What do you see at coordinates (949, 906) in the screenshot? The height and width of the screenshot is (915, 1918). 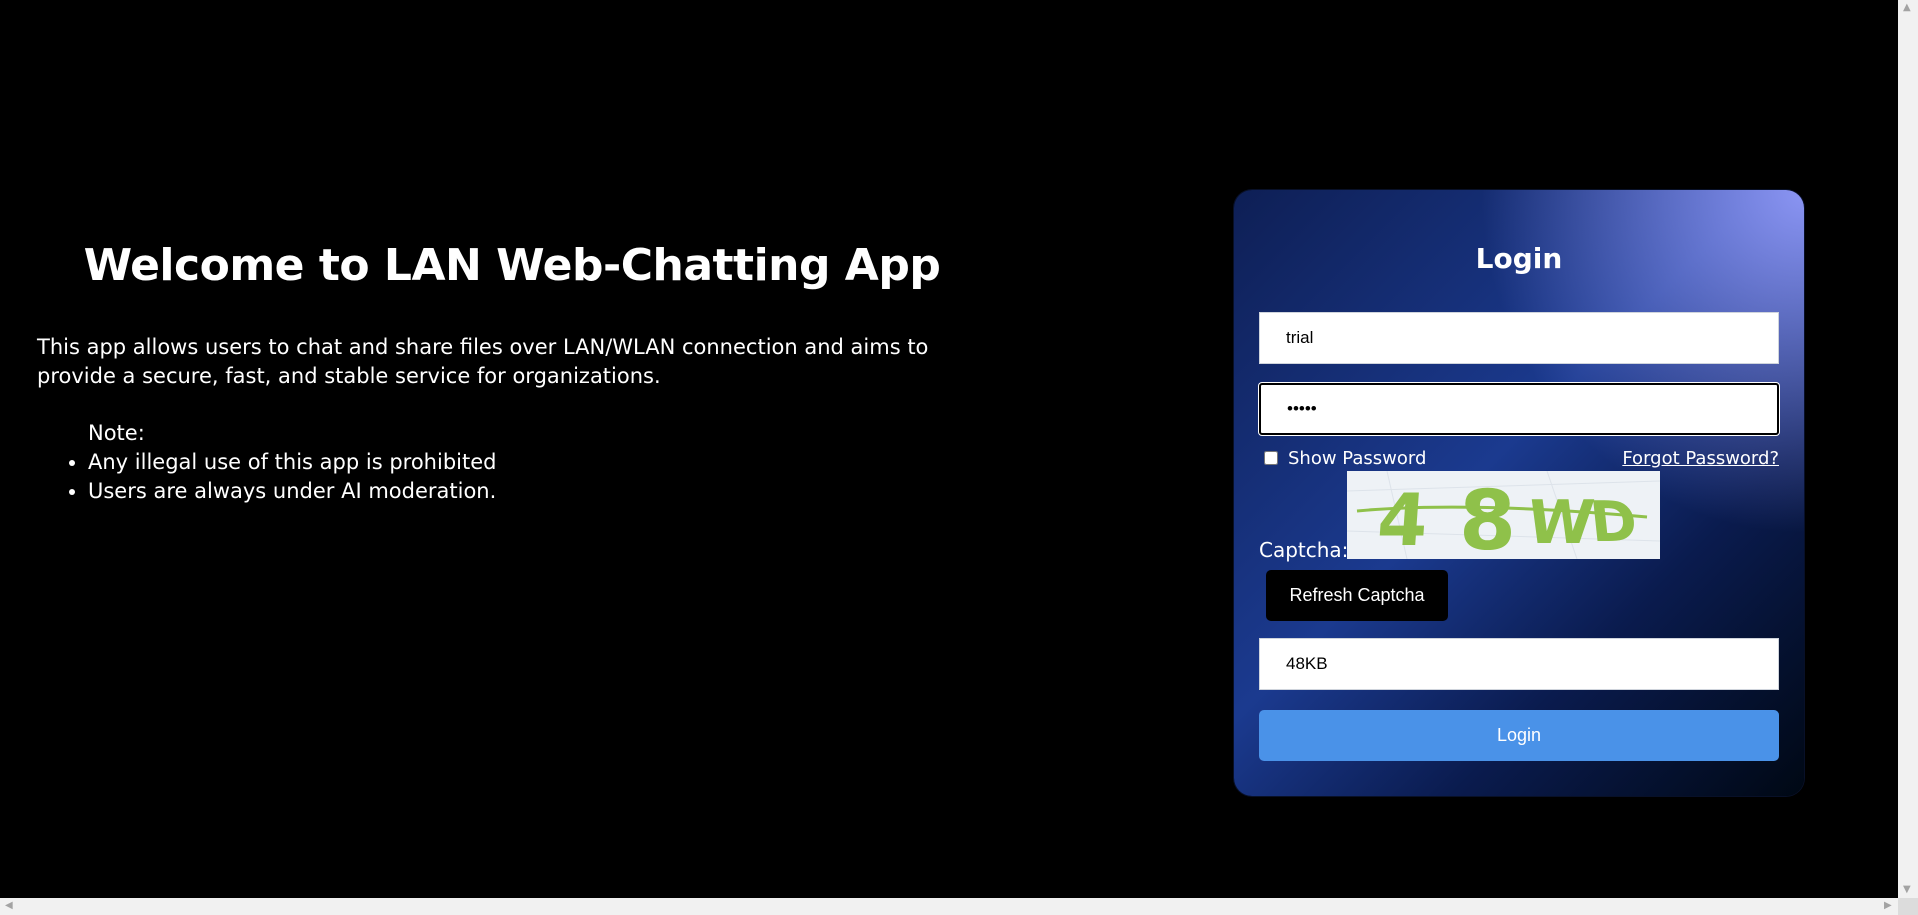 I see `horizontal-scrollbar: ◀ ▶` at bounding box center [949, 906].